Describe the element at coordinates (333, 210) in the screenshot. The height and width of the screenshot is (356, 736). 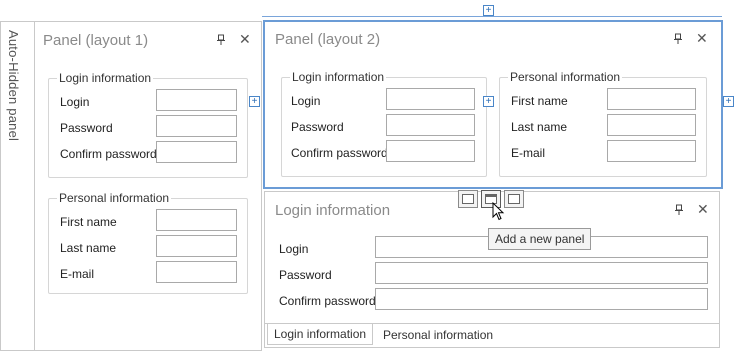
I see `panel-title: Login information` at that location.